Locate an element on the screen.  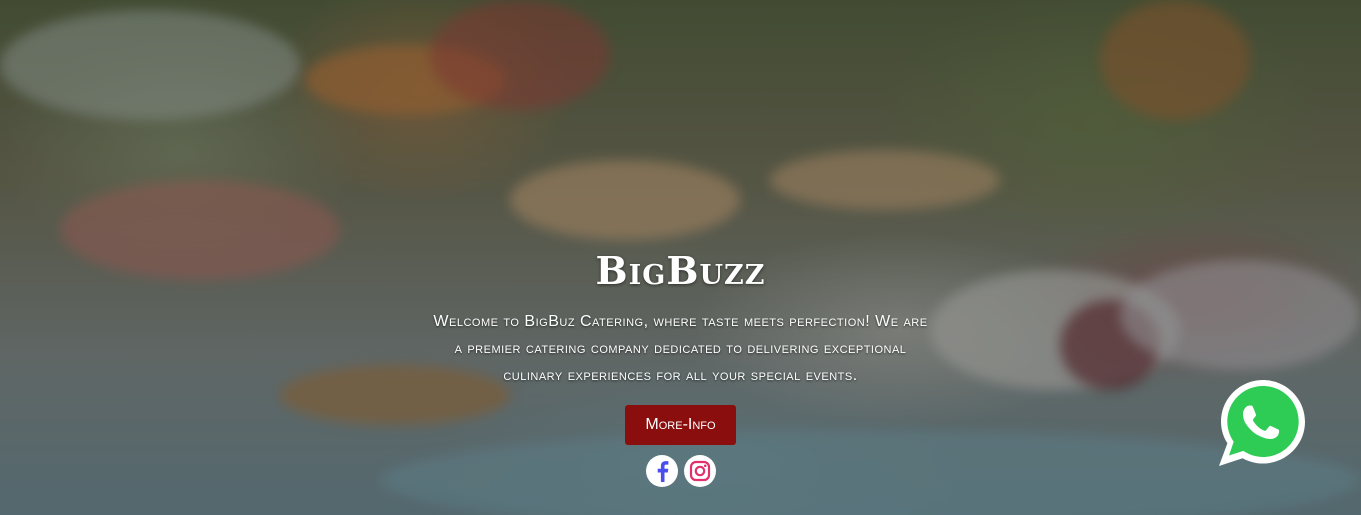
whatsapp-button is located at coordinates (1263, 422).